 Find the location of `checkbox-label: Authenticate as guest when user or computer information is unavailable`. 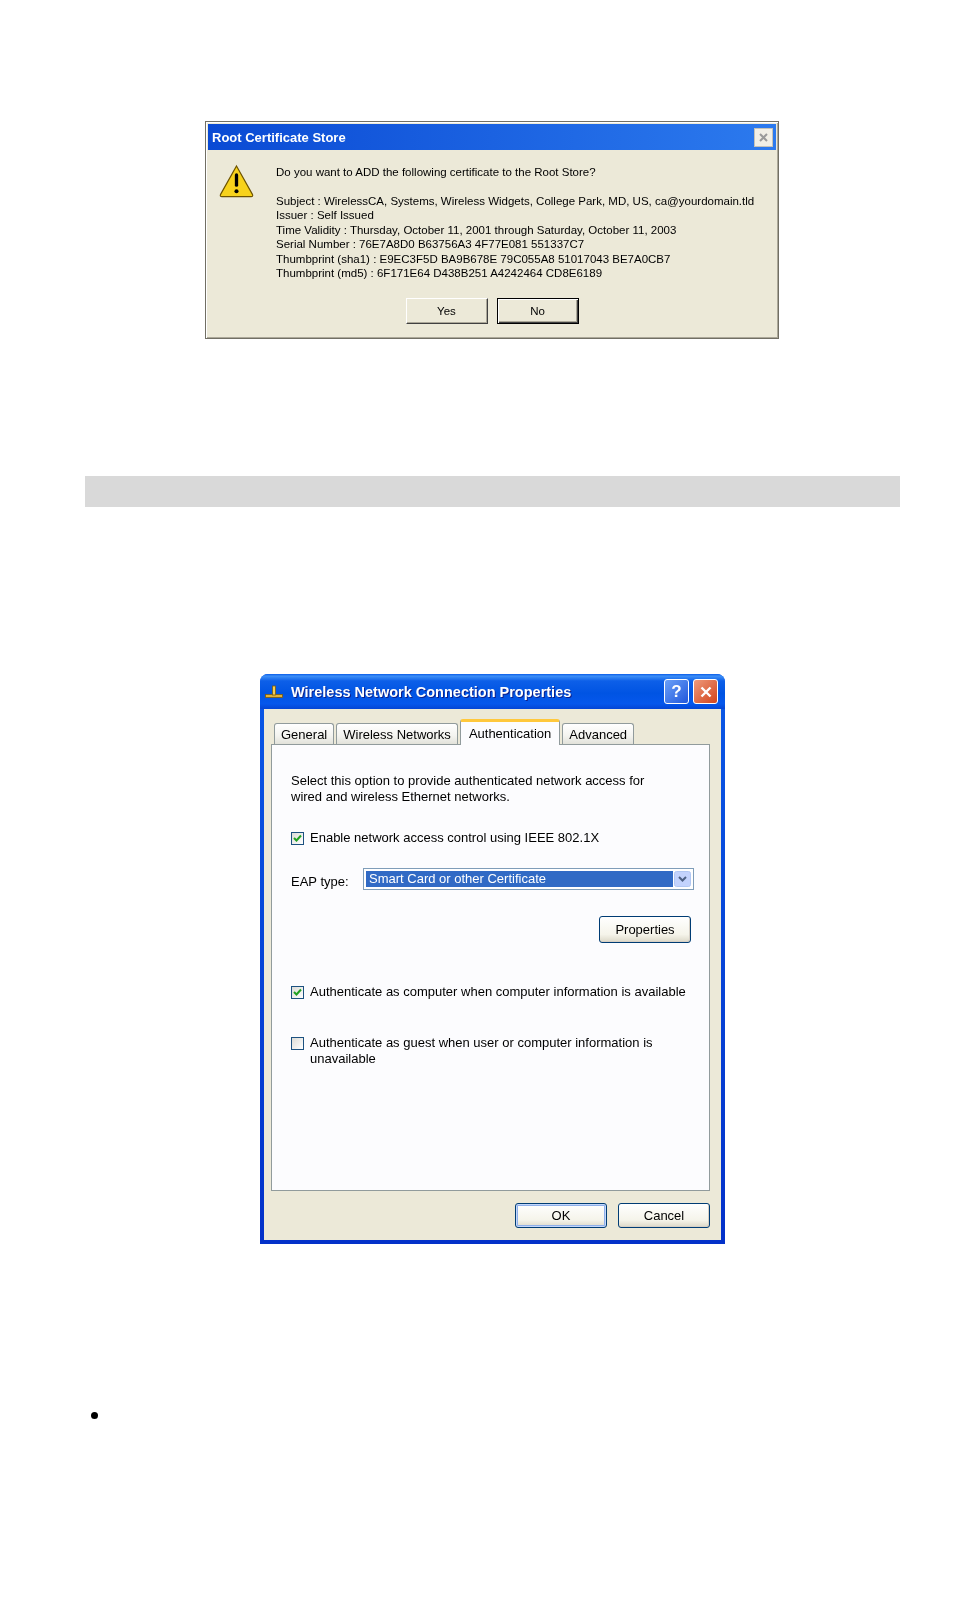

checkbox-label: Authenticate as guest when user or computer information is unavailable is located at coordinates (482, 1051).